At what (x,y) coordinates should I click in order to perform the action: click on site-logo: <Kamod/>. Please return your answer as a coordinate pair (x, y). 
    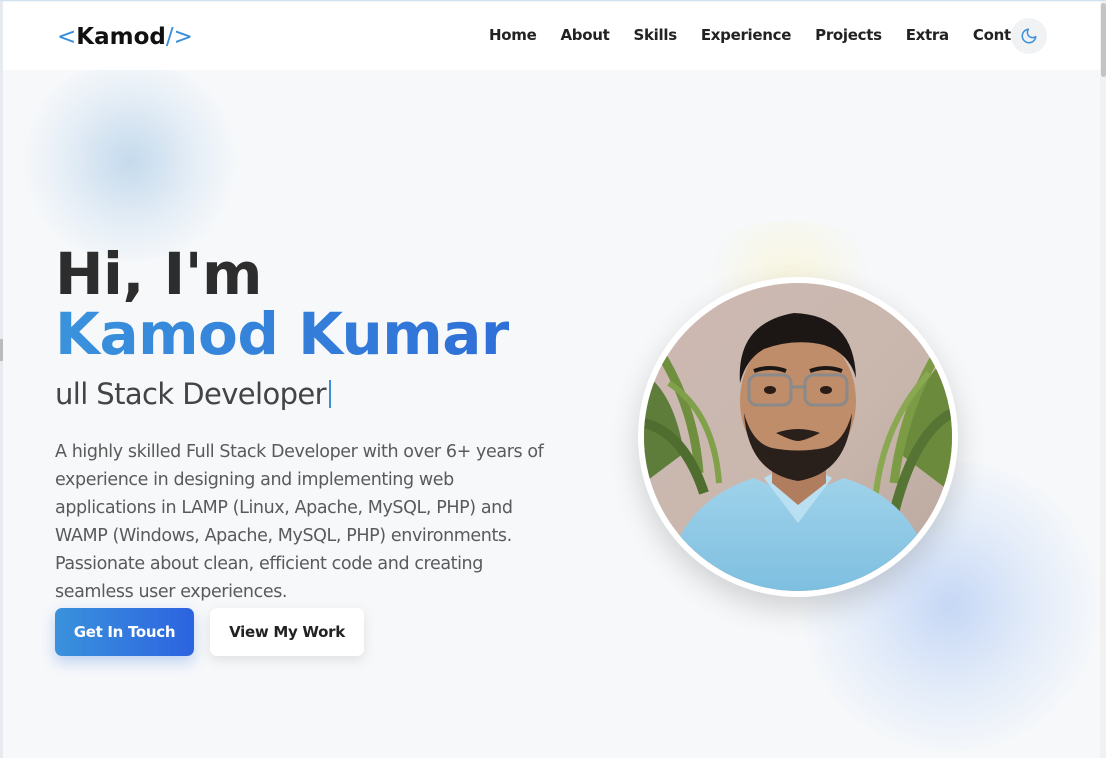
    Looking at the image, I should click on (125, 37).